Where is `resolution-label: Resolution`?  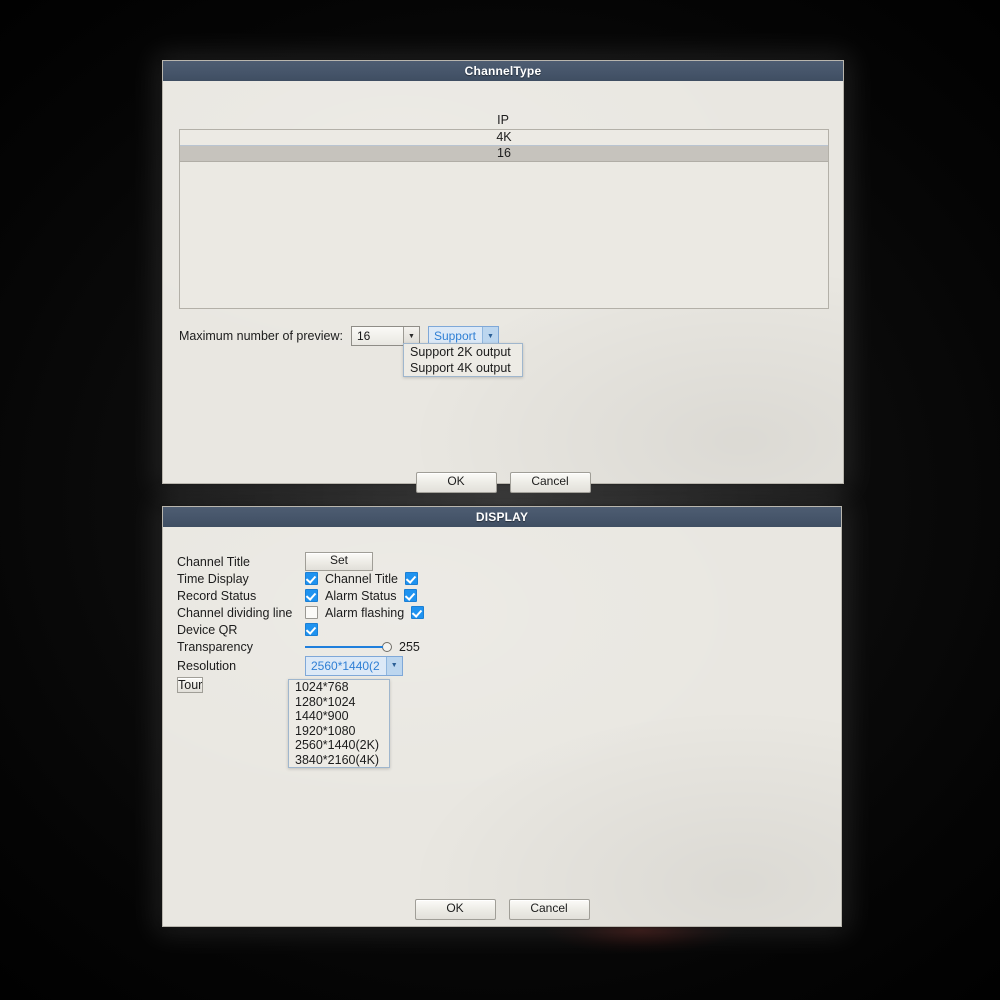 resolution-label: Resolution is located at coordinates (207, 665).